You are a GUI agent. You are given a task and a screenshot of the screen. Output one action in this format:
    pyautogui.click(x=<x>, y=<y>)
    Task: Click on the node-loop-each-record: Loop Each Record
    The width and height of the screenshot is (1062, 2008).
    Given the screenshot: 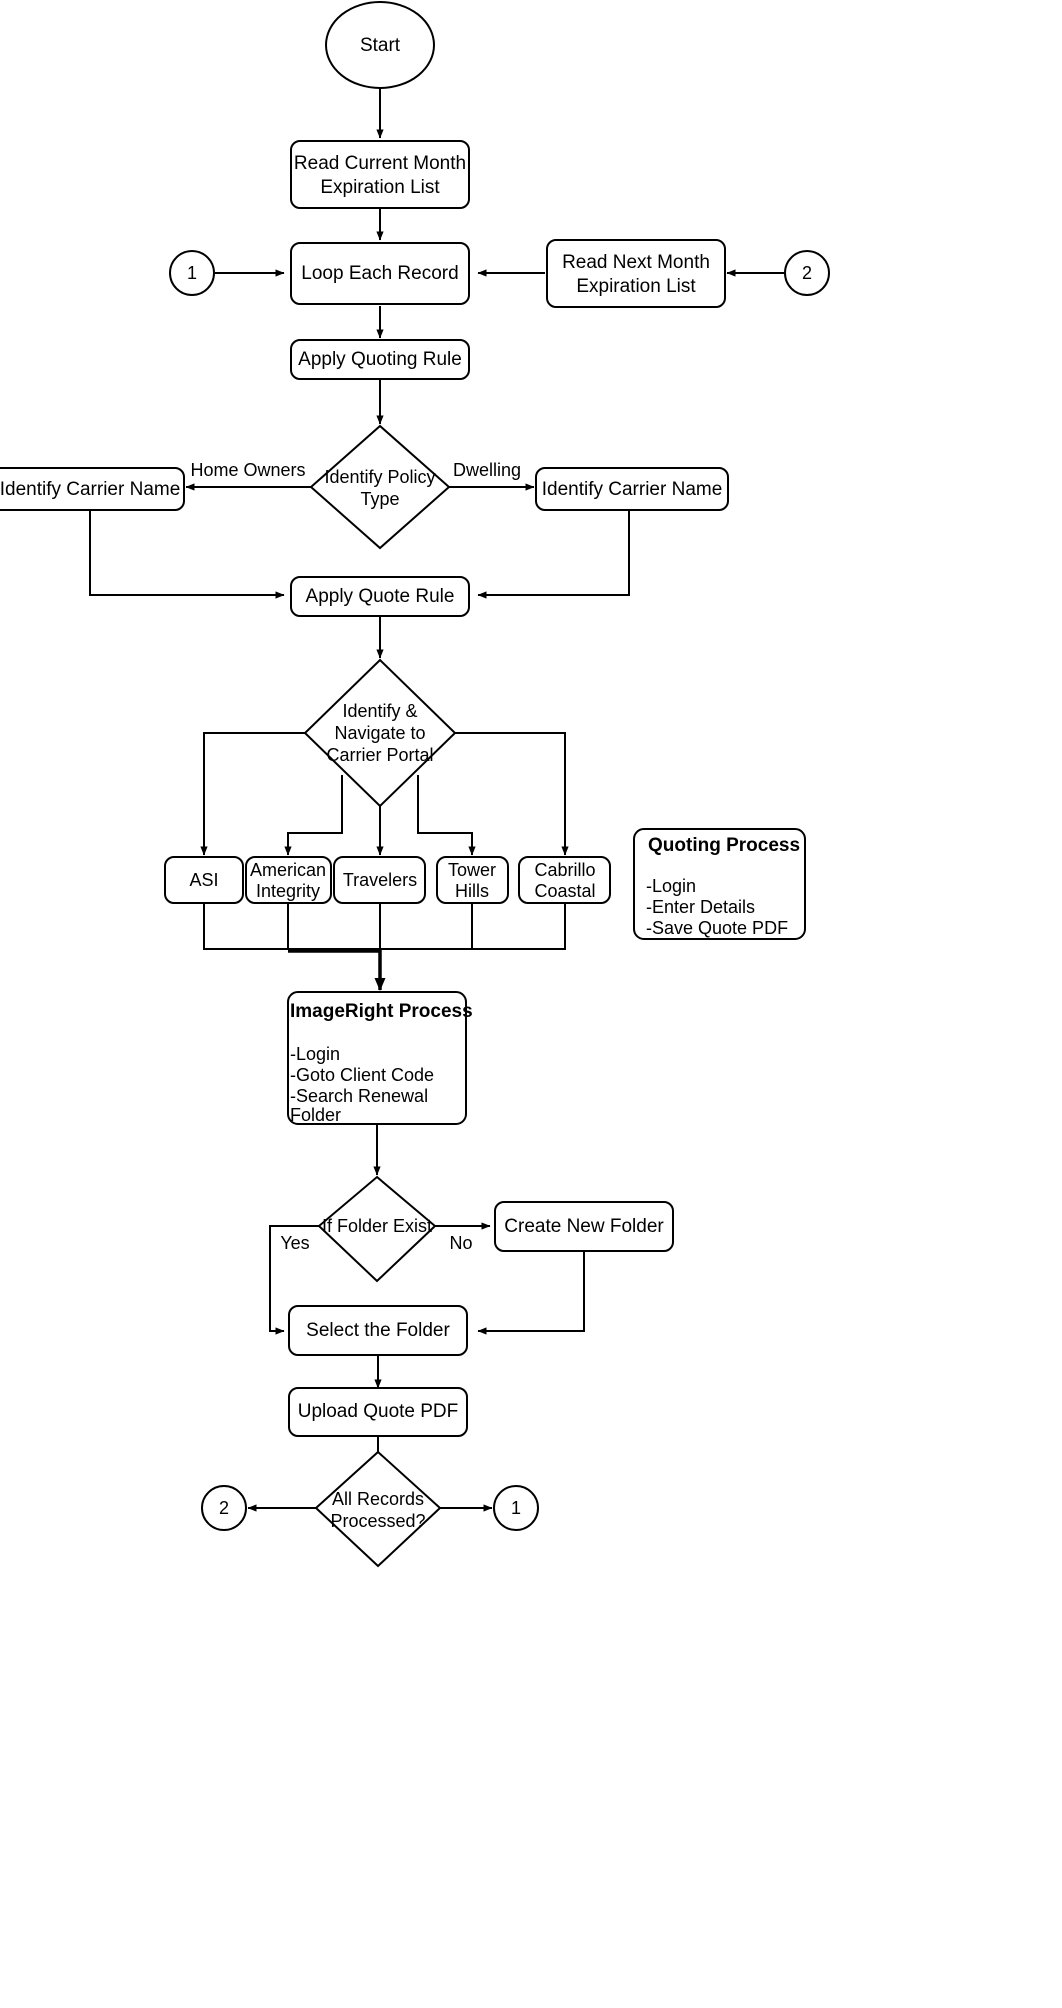 What is the action you would take?
    pyautogui.click(x=380, y=273)
    